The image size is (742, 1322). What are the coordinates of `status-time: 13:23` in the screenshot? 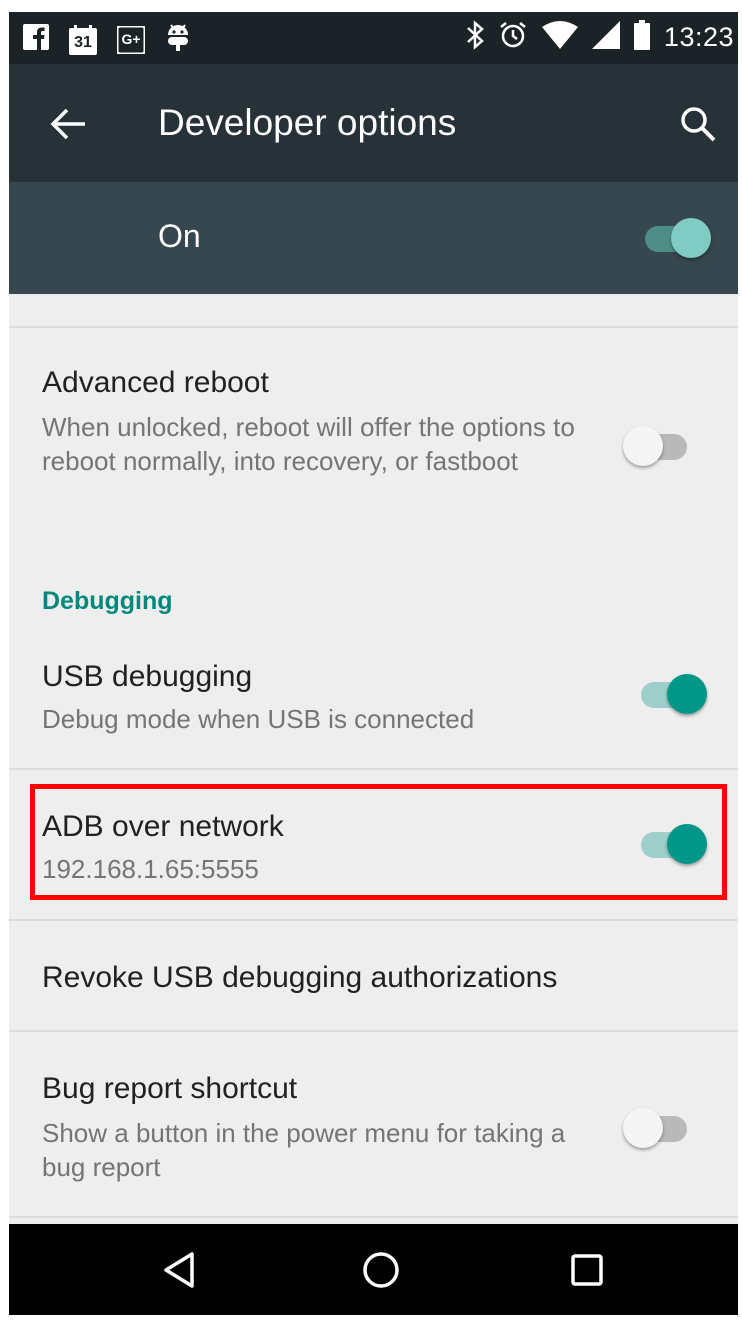 It's located at (698, 37).